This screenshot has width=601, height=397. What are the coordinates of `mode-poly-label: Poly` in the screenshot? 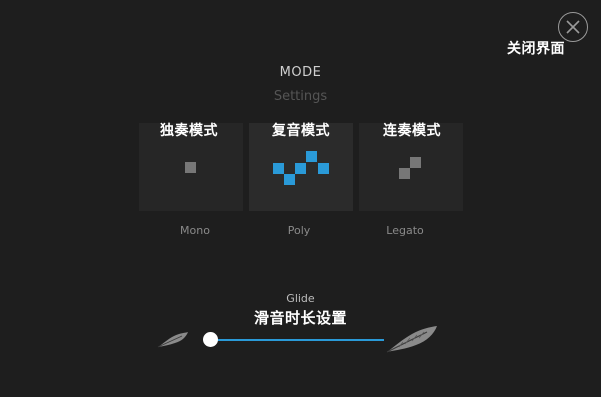 It's located at (299, 230).